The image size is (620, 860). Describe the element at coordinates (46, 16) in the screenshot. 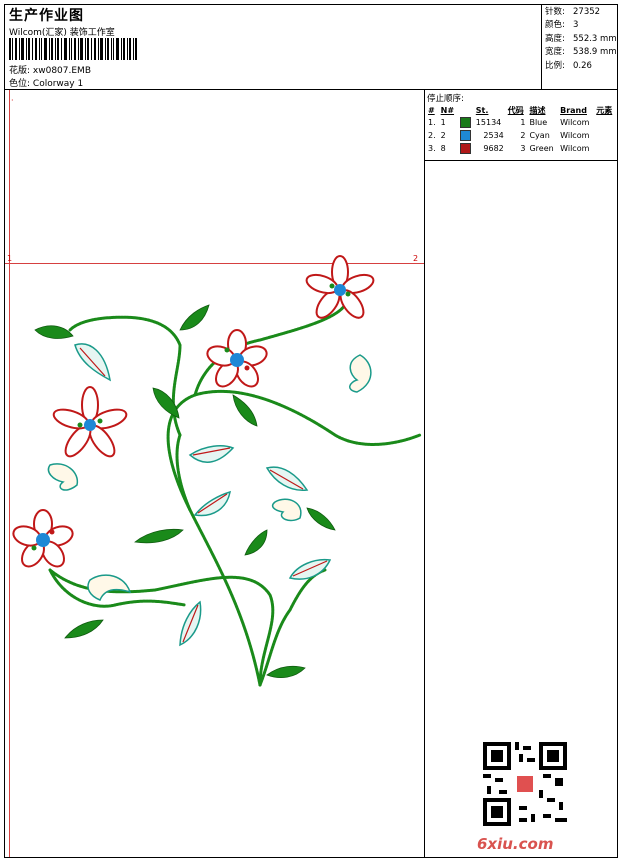

I see `sheet-title: 生产作业图` at that location.